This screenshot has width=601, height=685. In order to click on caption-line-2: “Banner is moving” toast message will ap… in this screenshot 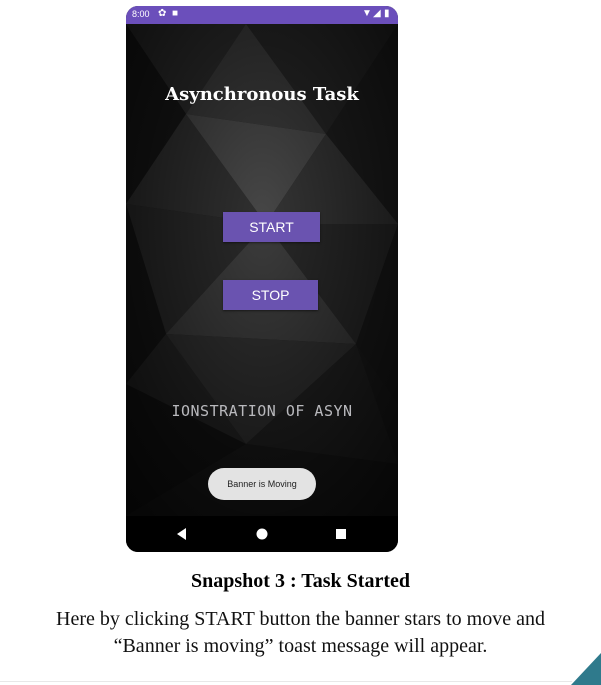, I will do `click(300, 646)`.